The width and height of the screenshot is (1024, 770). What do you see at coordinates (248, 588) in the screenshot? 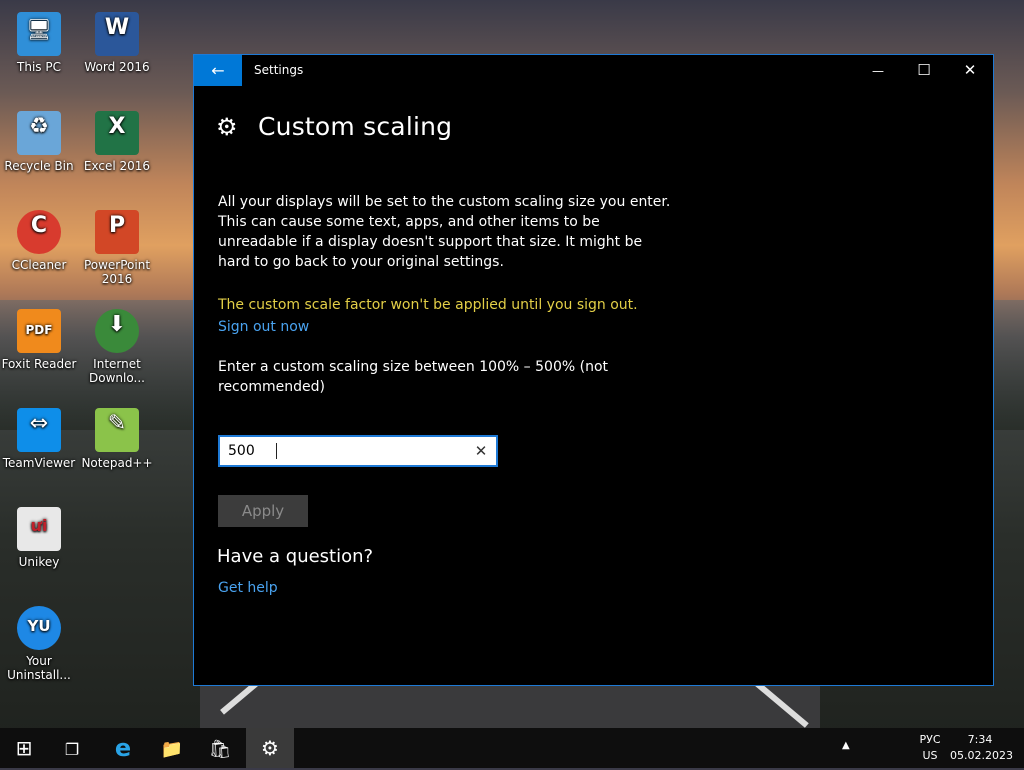
I see `get-help-link: Get help` at bounding box center [248, 588].